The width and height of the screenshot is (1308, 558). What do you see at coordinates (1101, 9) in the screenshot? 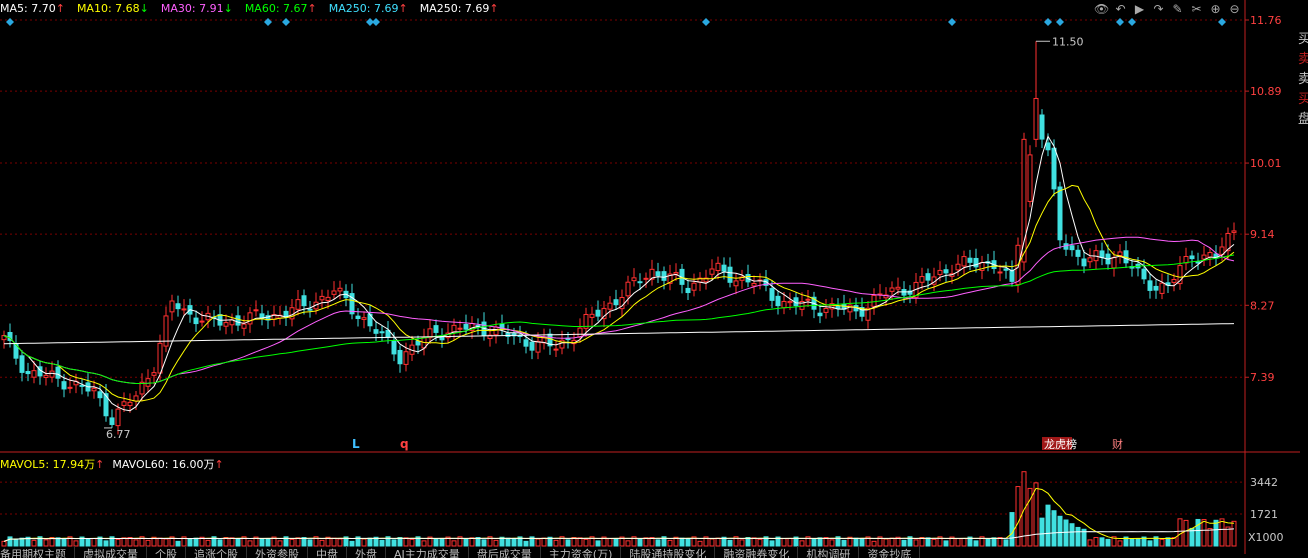
I see `eye-icon: 👁` at bounding box center [1101, 9].